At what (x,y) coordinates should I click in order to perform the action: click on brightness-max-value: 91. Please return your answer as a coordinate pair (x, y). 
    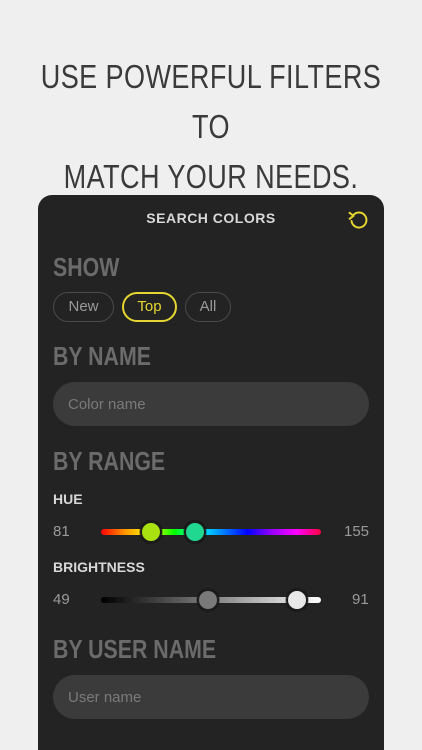
    Looking at the image, I should click on (360, 599).